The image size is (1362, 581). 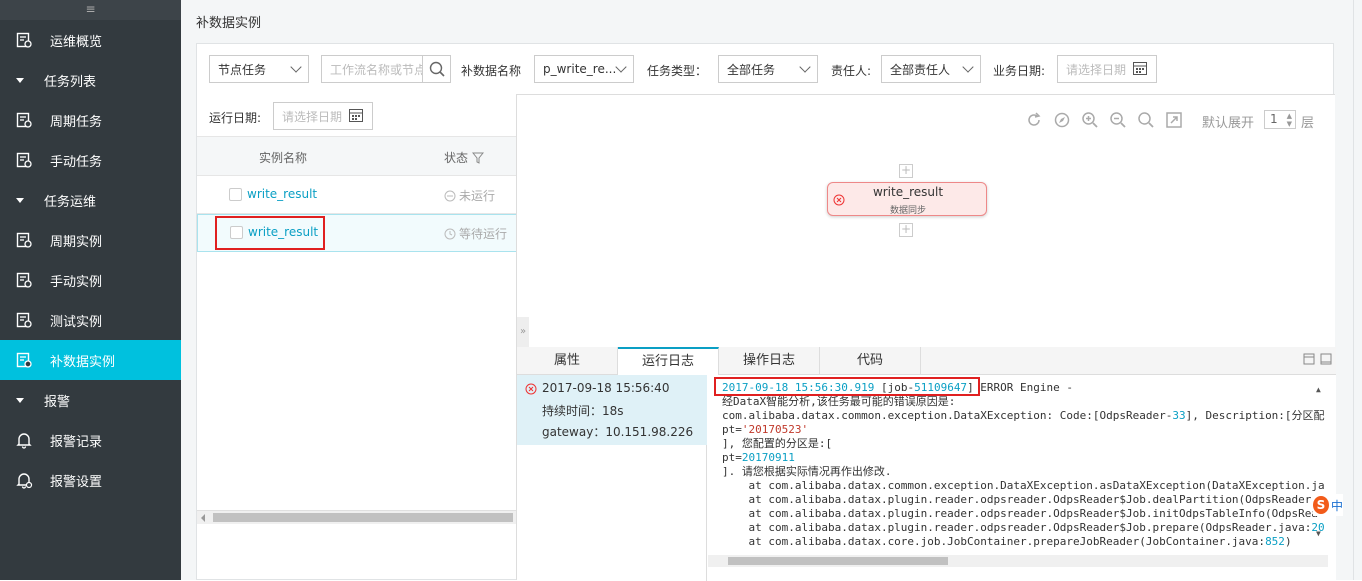 I want to click on node-type-value: 节点任务, so click(x=242, y=69).